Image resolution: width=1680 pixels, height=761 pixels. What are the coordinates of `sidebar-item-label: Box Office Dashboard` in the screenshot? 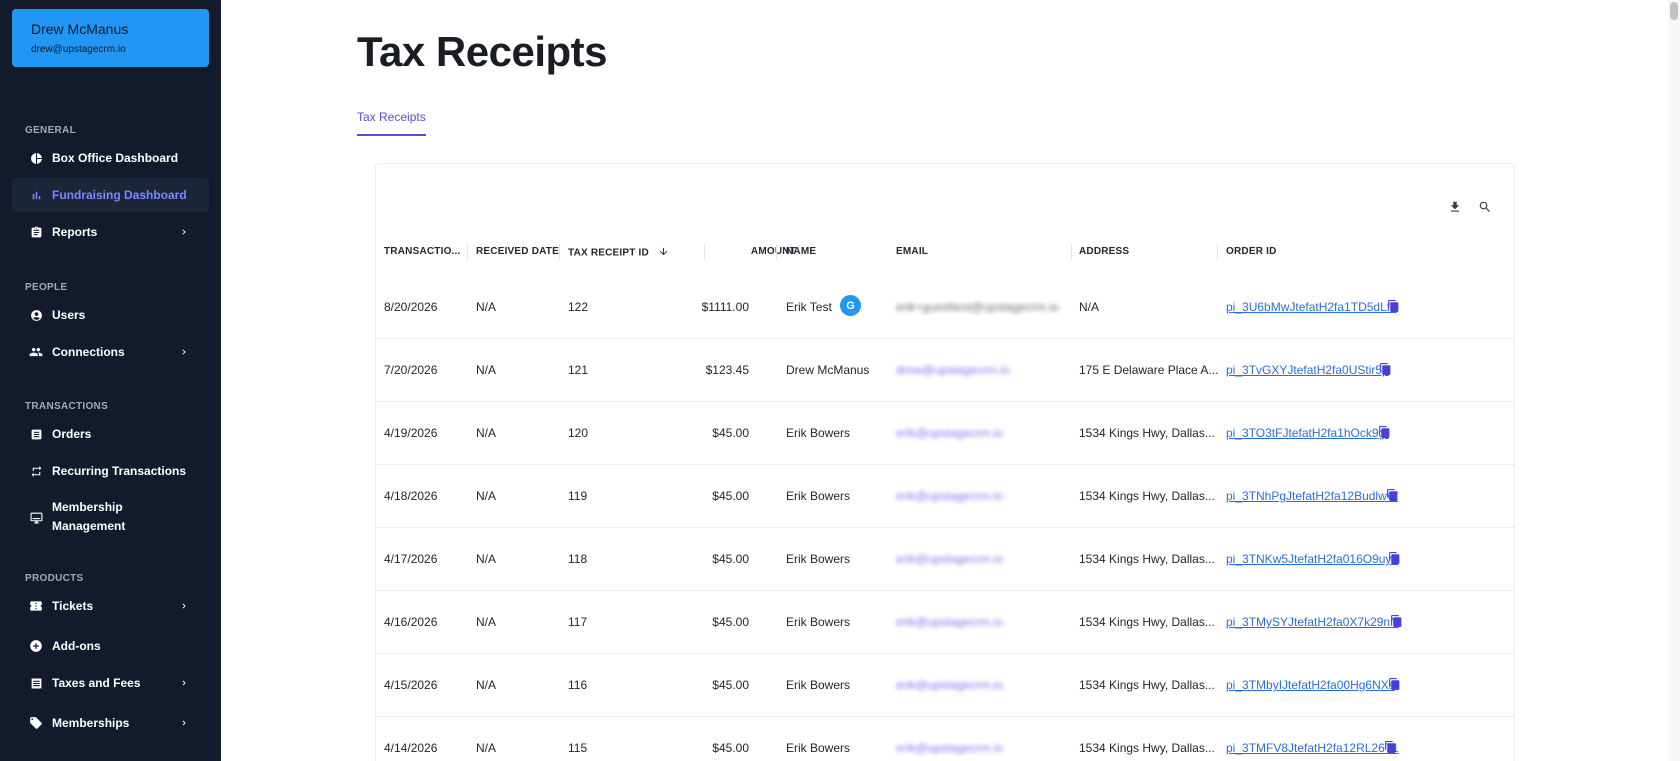 It's located at (115, 158).